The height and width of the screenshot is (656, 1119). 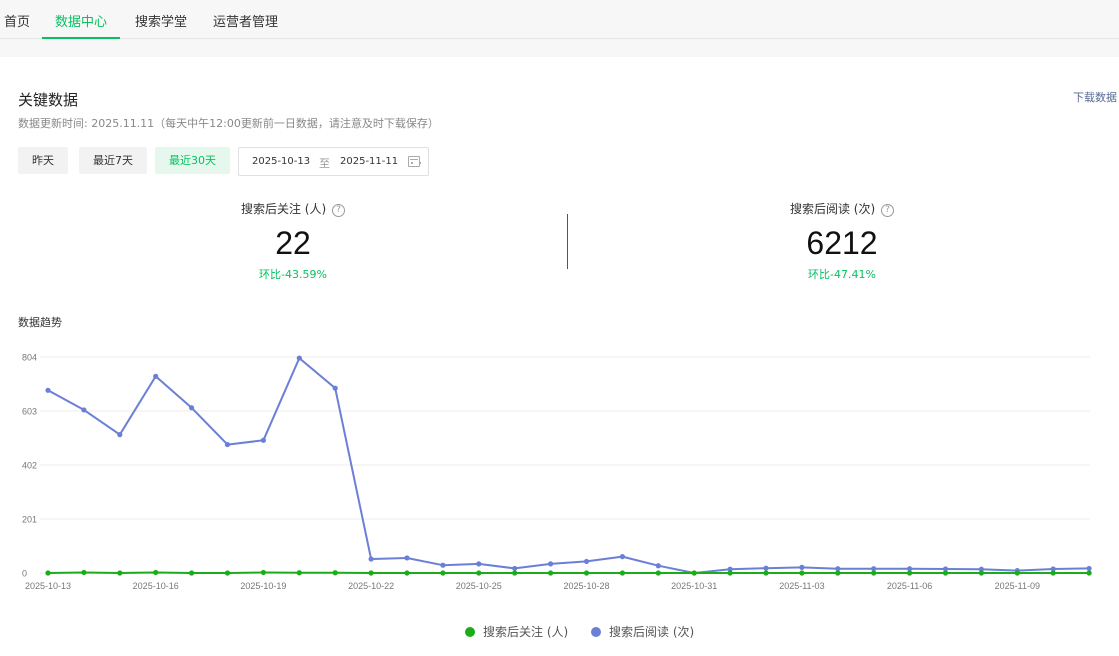 What do you see at coordinates (192, 160) in the screenshot?
I see `range-30-days-button: 最近30天` at bounding box center [192, 160].